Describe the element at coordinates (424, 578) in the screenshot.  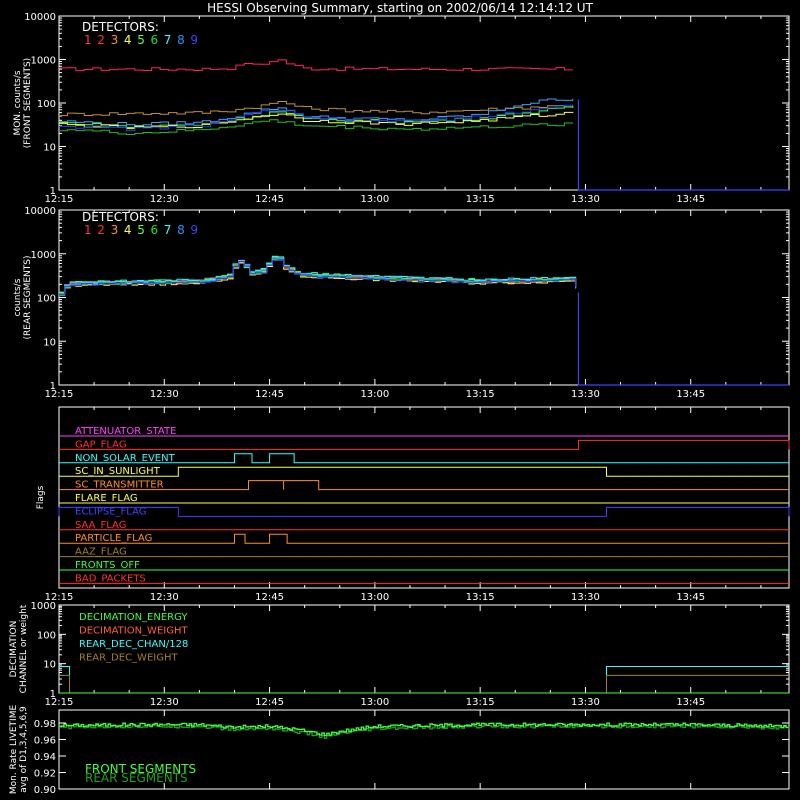
I see `flag-row: BAD_PACKETS` at that location.